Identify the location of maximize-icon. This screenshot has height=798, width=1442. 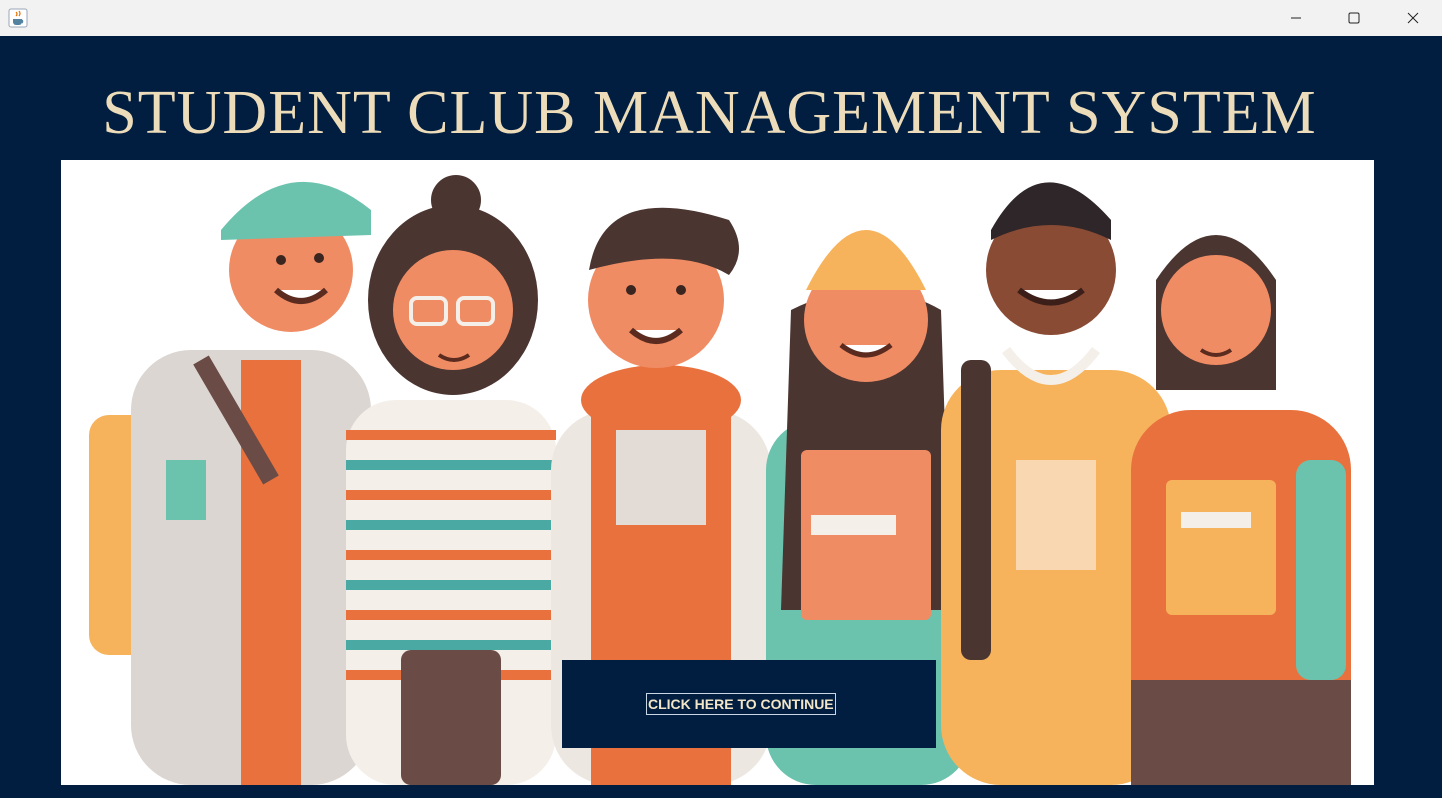
(1354, 18).